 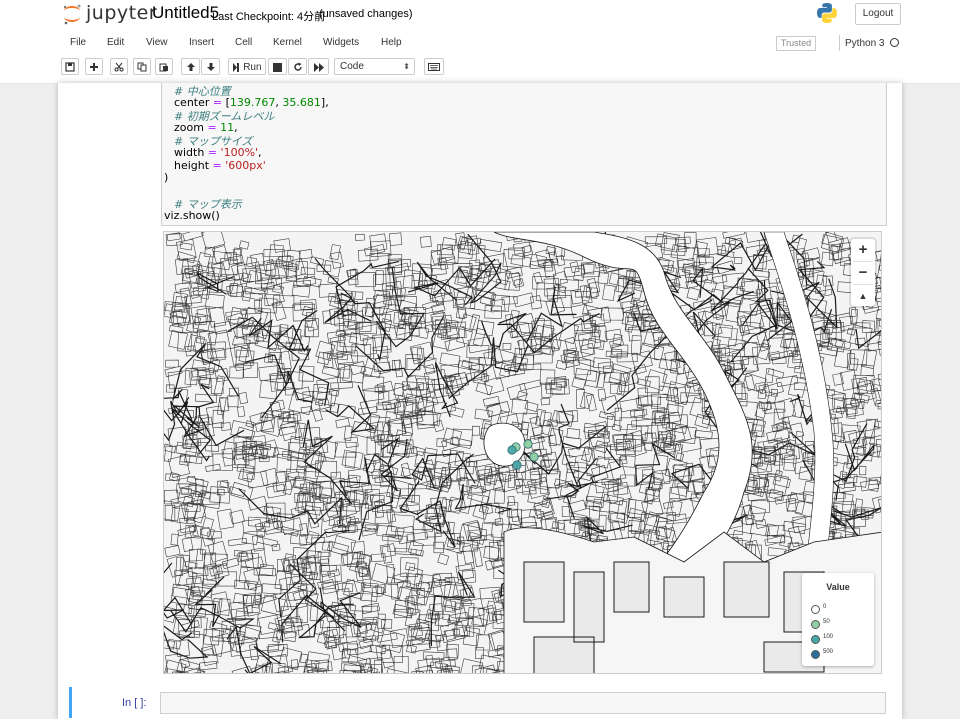 What do you see at coordinates (828, 652) in the screenshot?
I see `legend-label: 500` at bounding box center [828, 652].